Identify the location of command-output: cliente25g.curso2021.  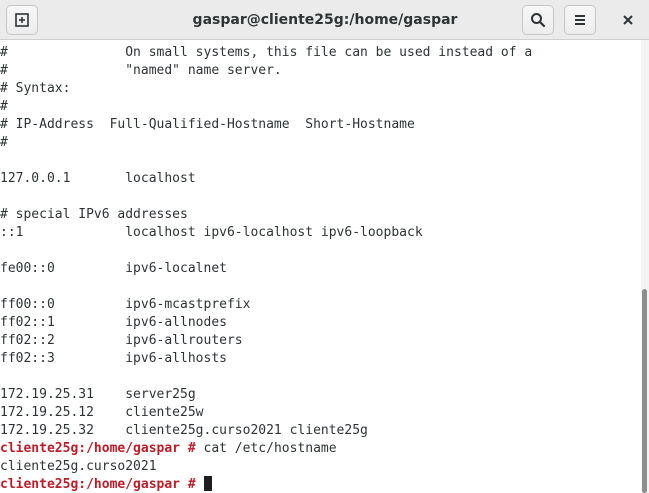
(78, 466).